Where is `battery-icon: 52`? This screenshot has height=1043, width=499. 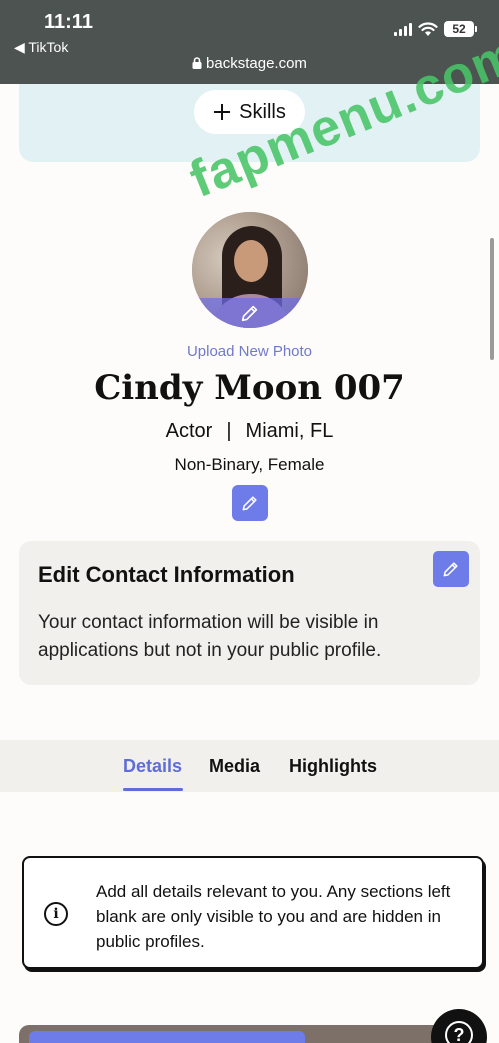
battery-icon: 52 is located at coordinates (460, 29).